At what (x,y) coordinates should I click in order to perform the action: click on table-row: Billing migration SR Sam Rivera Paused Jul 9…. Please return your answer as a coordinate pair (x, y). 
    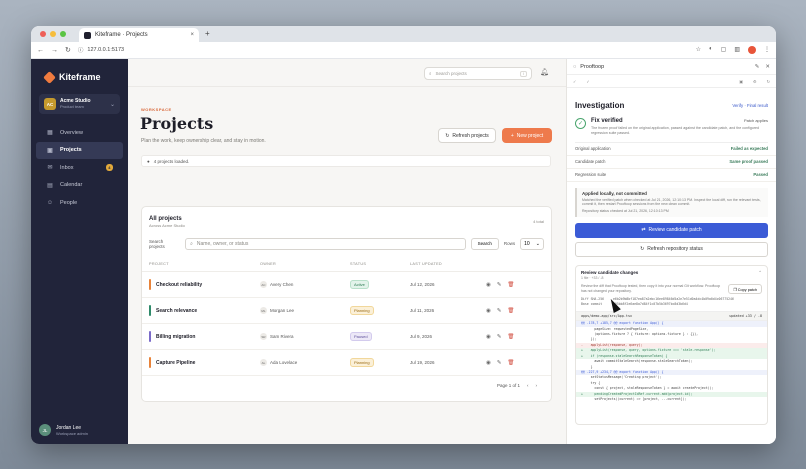
    Looking at the image, I should click on (346, 337).